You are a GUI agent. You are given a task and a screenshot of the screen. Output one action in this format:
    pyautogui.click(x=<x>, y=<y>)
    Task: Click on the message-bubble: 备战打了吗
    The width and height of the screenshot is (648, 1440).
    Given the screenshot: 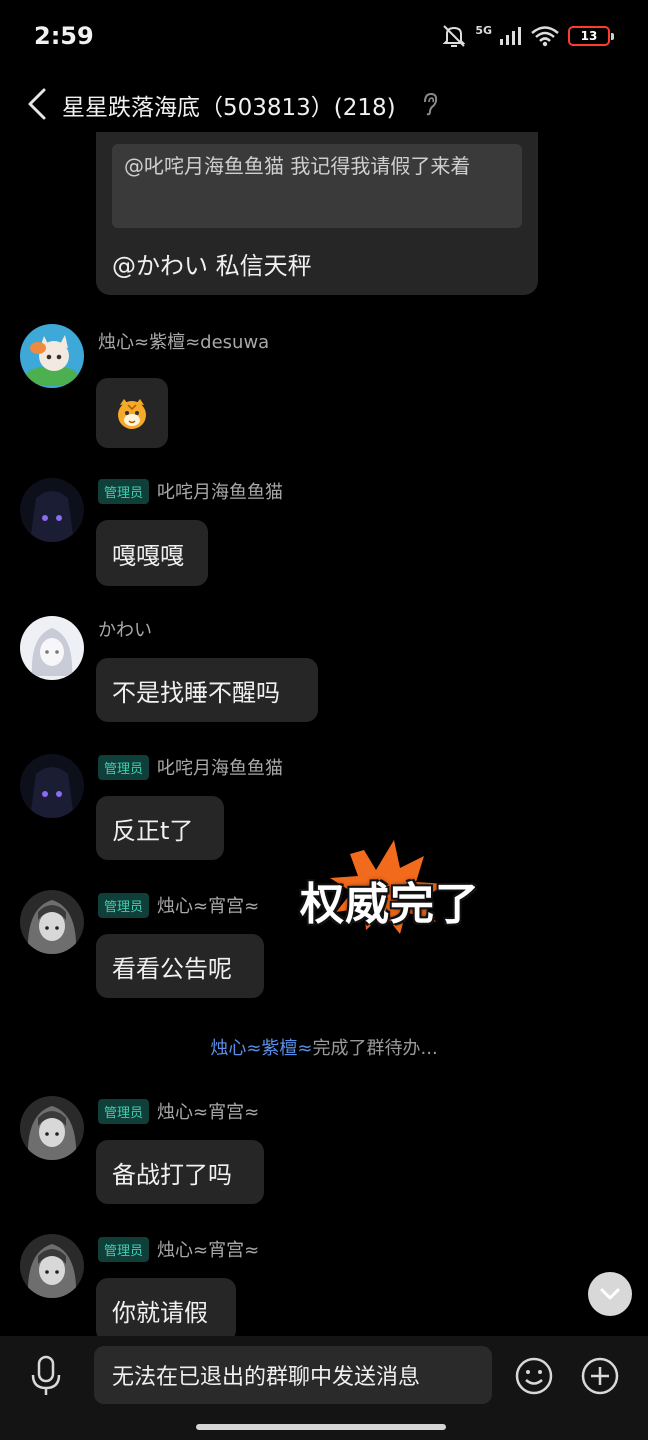 What is the action you would take?
    pyautogui.click(x=180, y=1172)
    